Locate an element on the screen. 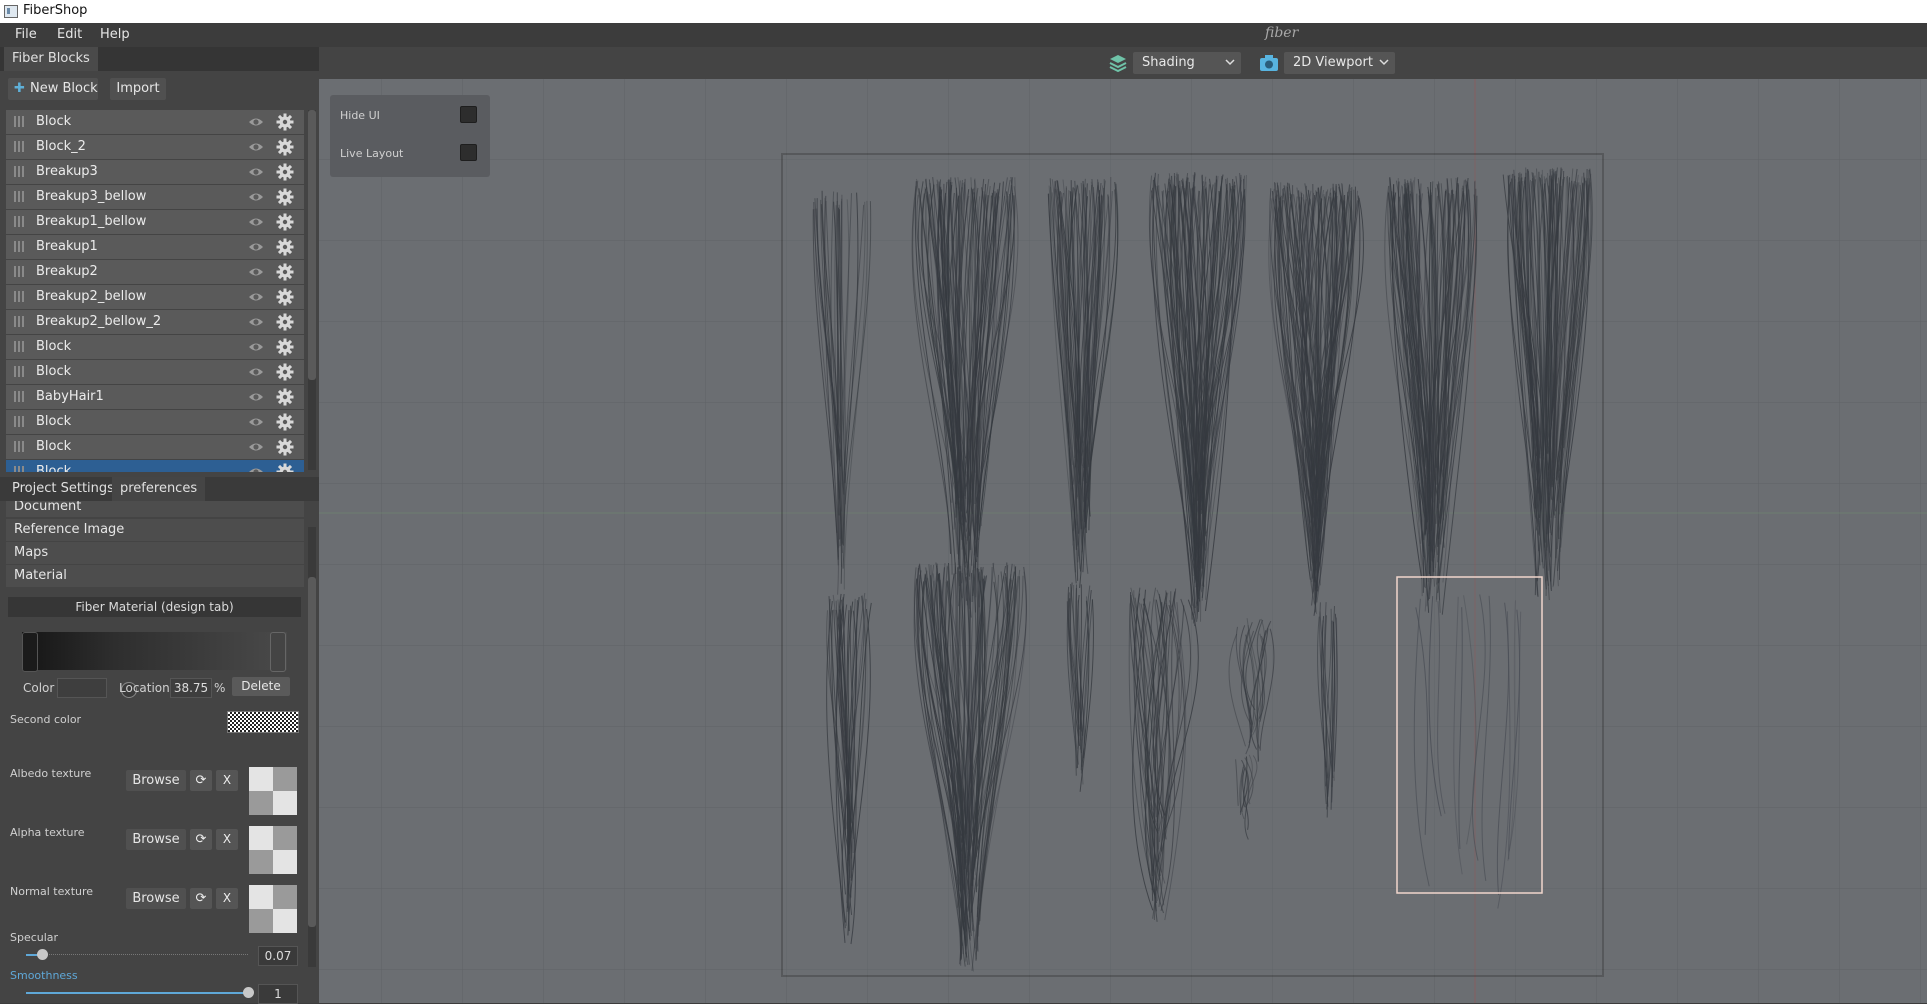 This screenshot has width=1927, height=1004. specular-slider-handle is located at coordinates (42, 954).